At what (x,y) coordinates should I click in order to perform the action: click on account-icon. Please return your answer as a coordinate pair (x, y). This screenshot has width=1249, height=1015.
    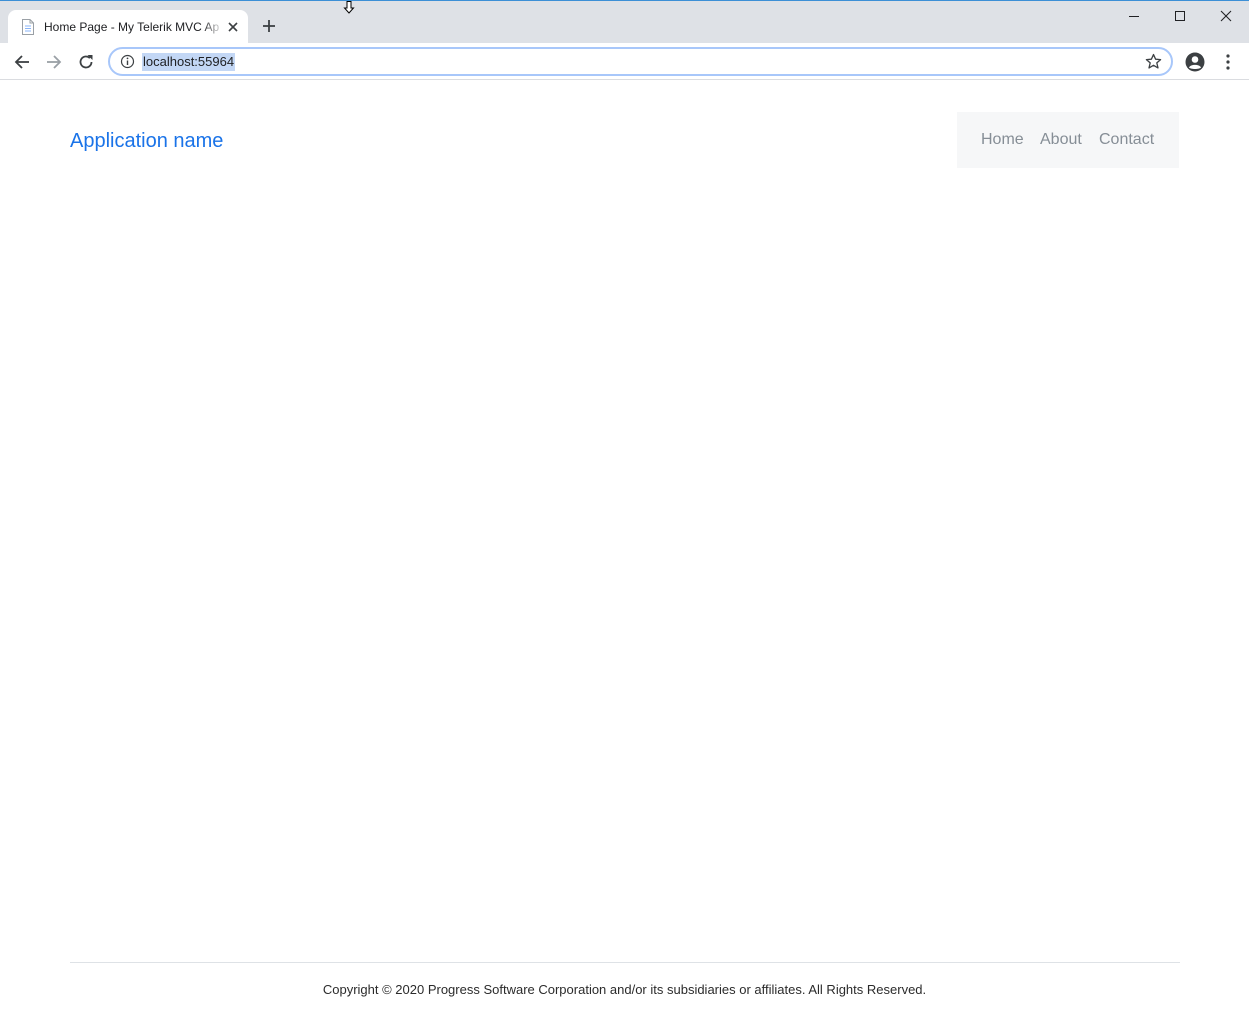
    Looking at the image, I should click on (1195, 62).